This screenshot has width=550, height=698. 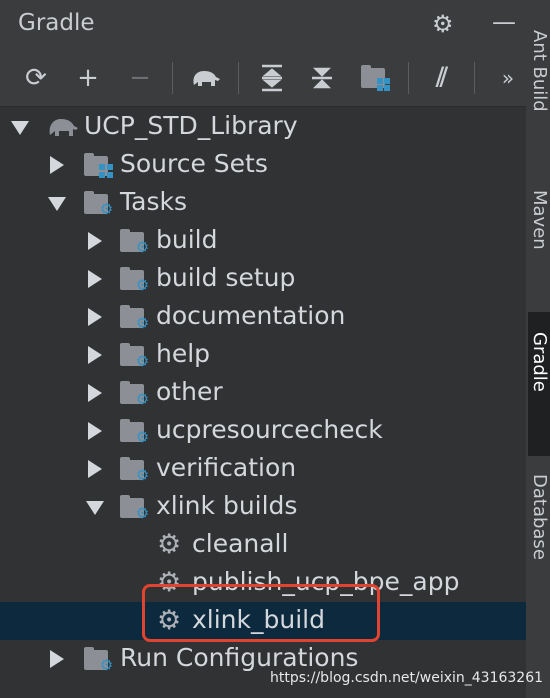 What do you see at coordinates (376, 78) in the screenshot?
I see `module-icon` at bounding box center [376, 78].